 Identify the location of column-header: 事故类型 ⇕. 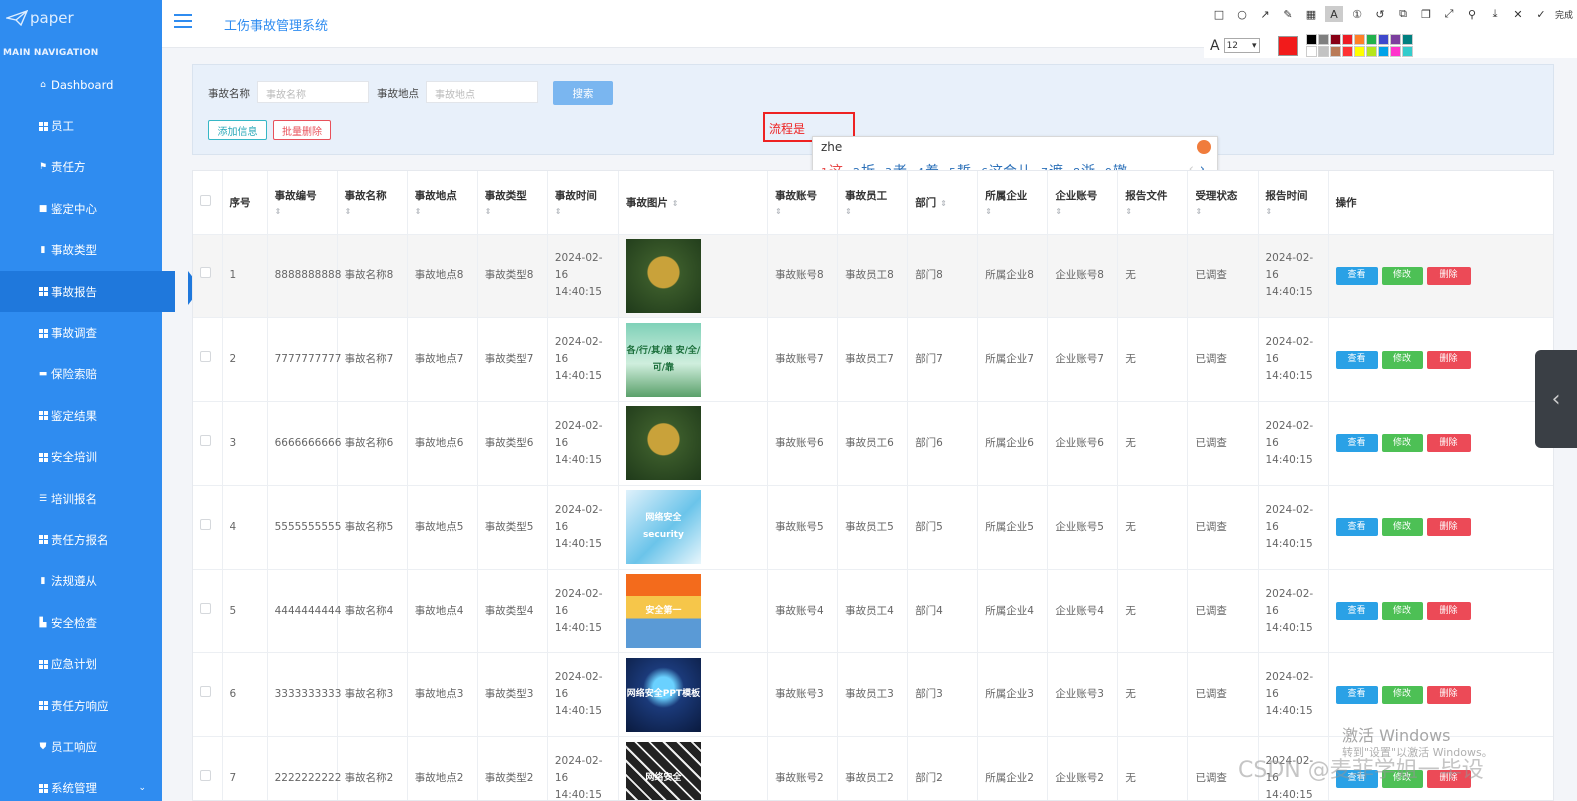
(512, 203).